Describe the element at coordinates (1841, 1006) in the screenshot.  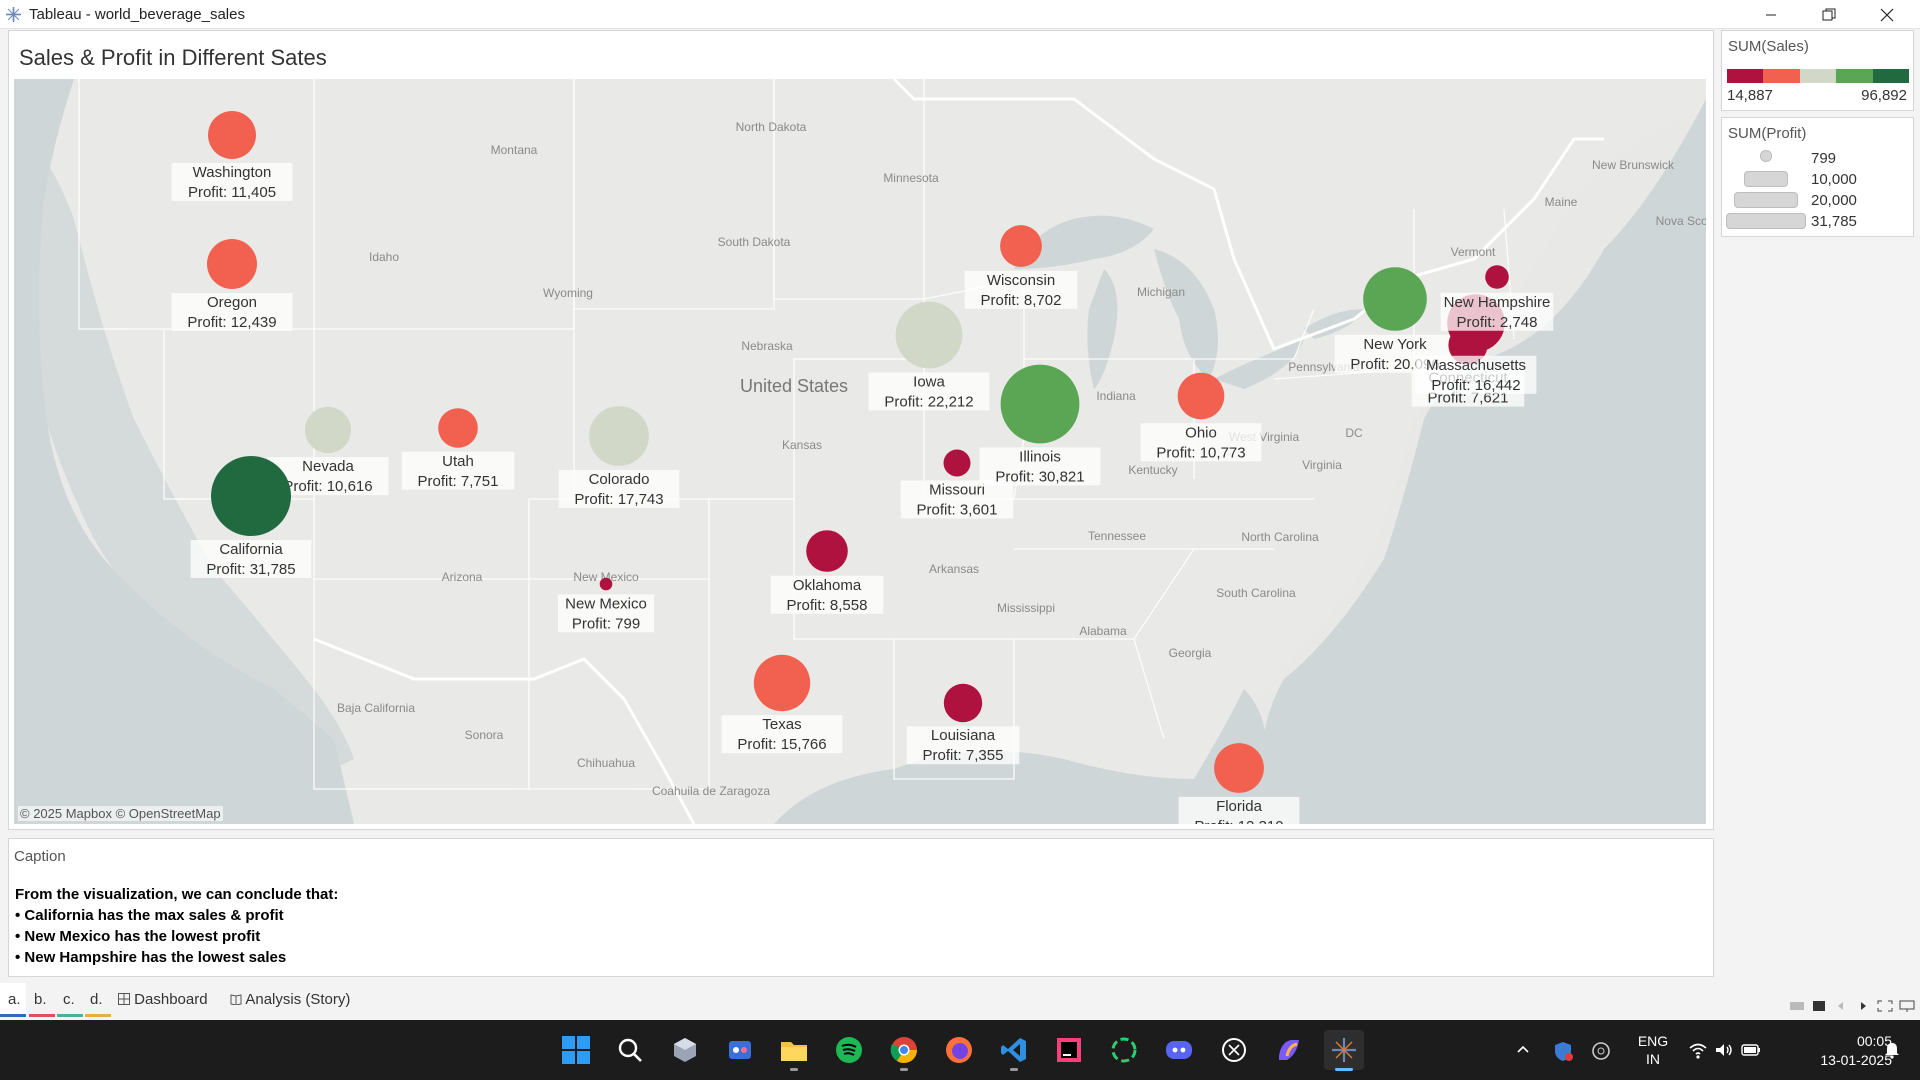
I see `previous-sheet-icon` at that location.